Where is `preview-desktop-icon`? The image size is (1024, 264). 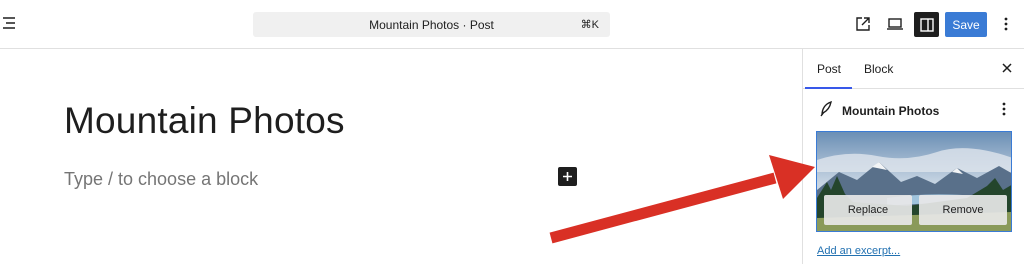
preview-desktop-icon is located at coordinates (895, 24).